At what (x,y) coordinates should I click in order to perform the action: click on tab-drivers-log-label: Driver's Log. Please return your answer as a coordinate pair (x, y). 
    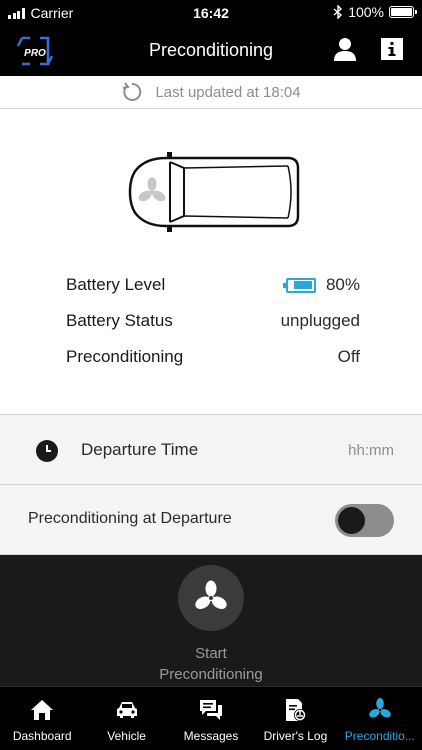
    Looking at the image, I should click on (295, 736).